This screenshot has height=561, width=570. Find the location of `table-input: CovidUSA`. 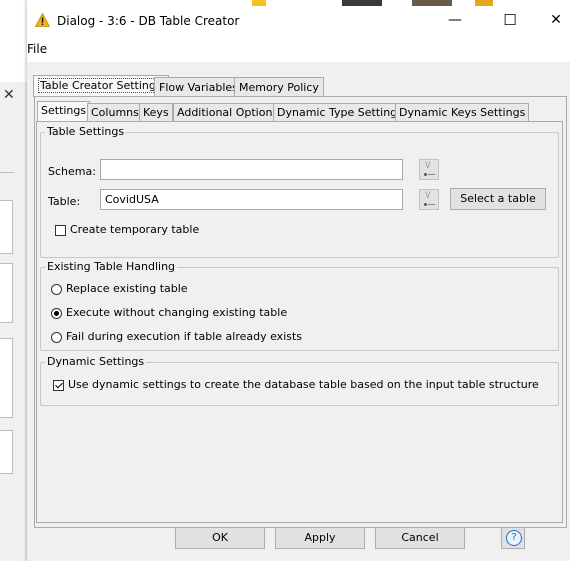

table-input: CovidUSA is located at coordinates (251, 199).